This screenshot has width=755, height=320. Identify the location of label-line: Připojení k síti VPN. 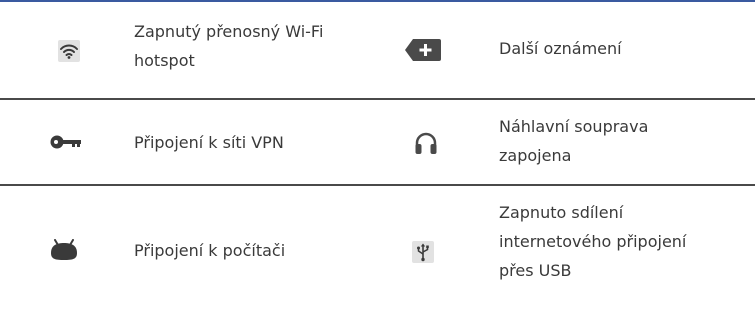
(209, 142).